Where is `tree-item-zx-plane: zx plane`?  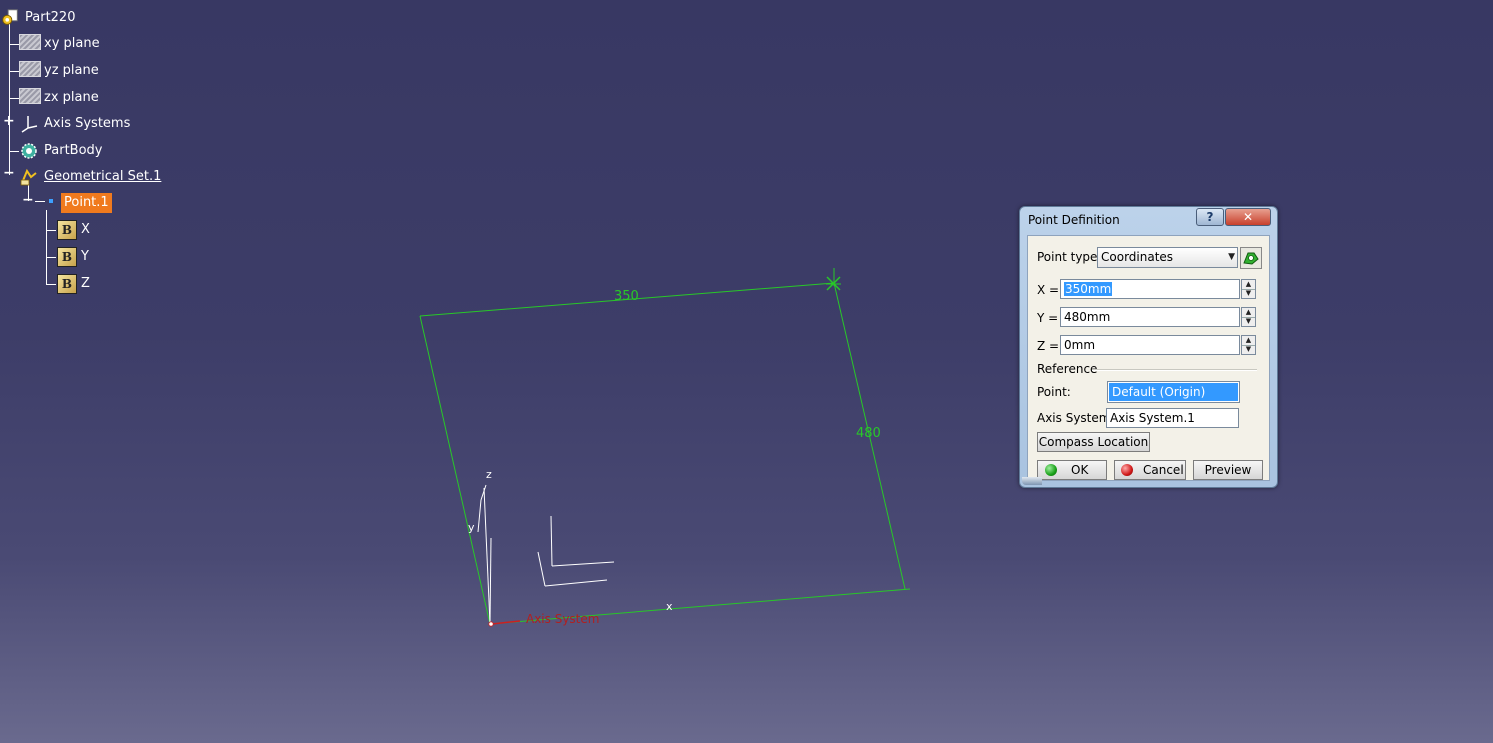
tree-item-zx-plane: zx plane is located at coordinates (74, 98).